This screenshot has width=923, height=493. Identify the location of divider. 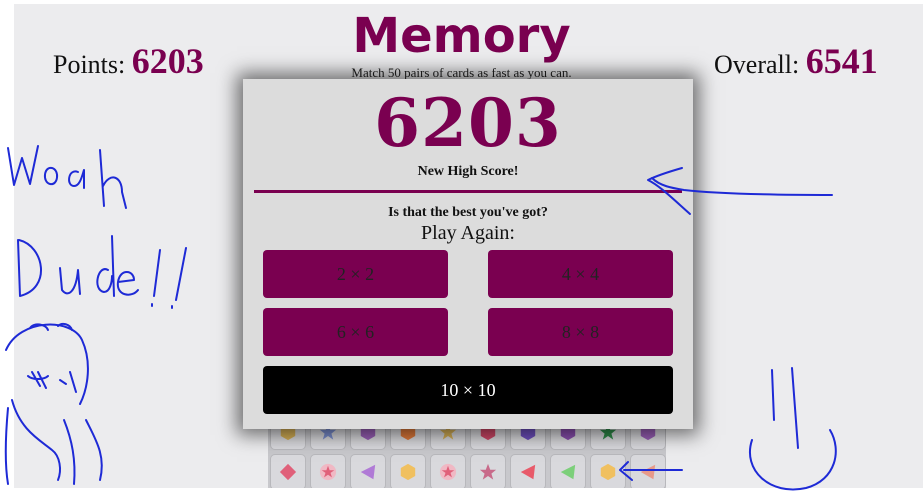
(468, 191).